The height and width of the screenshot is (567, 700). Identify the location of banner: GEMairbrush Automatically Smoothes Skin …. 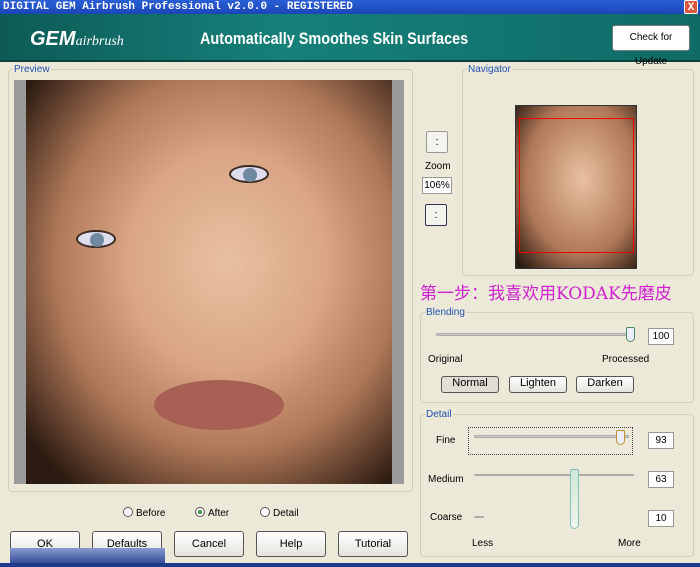
(350, 40).